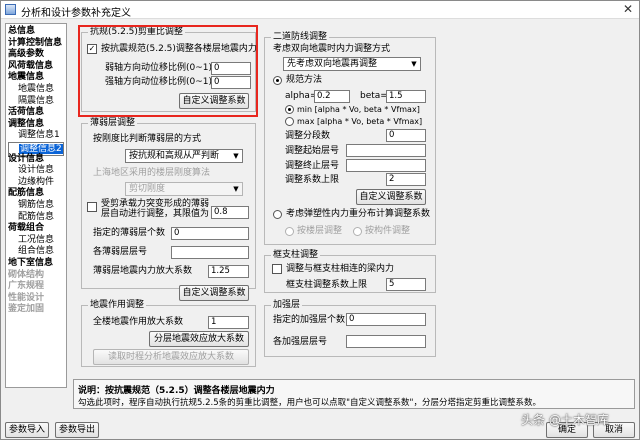 This screenshot has height=440, width=640. I want to click on nav-item-label: 活荷信息, so click(26, 112).